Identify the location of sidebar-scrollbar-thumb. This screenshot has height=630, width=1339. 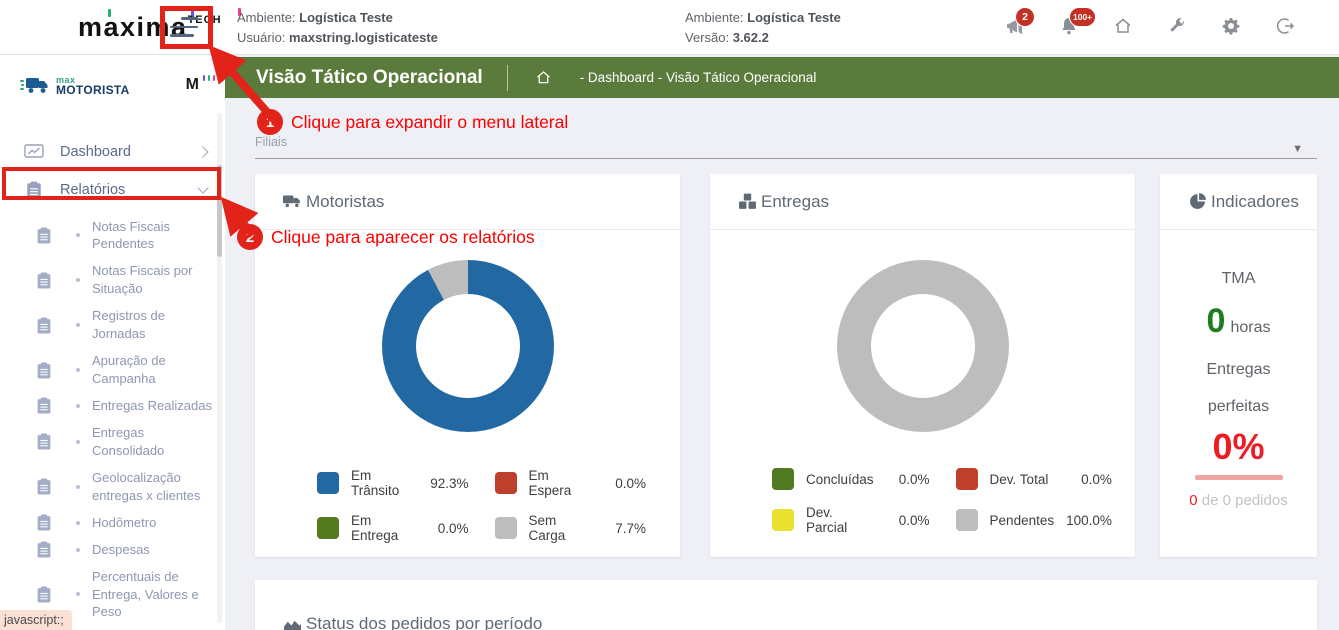
(219, 211).